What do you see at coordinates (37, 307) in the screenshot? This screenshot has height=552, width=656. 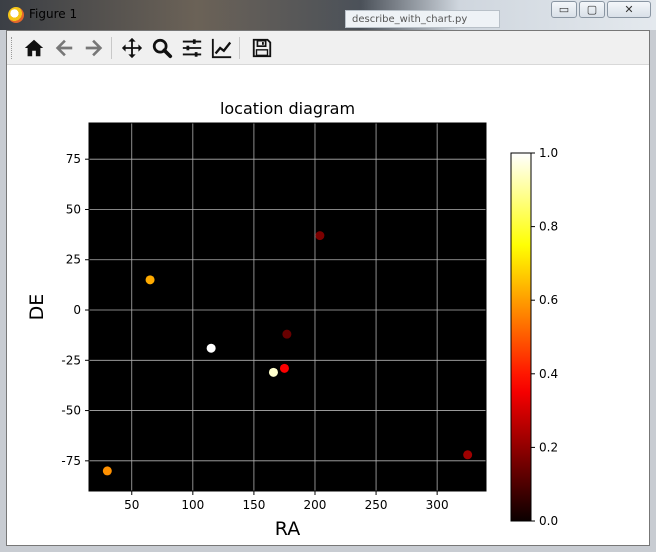 I see `y-axis-label: DE` at bounding box center [37, 307].